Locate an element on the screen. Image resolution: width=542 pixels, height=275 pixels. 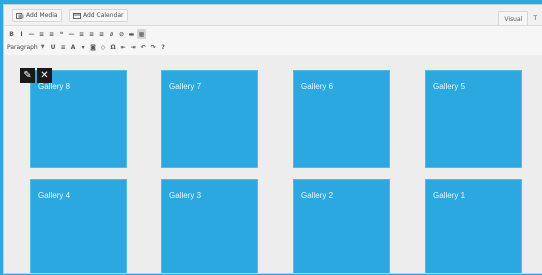
text-color-dropdown: ▾ is located at coordinates (83, 47).